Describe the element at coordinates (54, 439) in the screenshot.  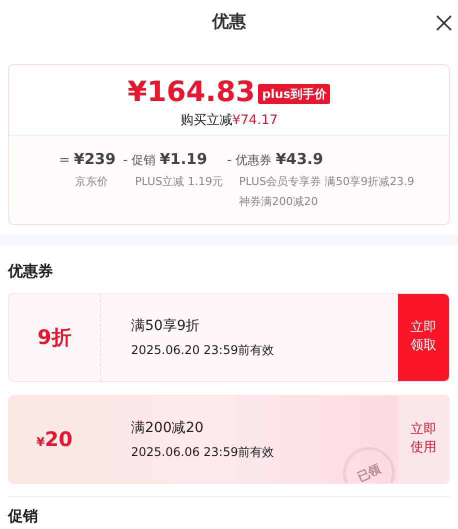
I see `coupon-value: ¥20` at that location.